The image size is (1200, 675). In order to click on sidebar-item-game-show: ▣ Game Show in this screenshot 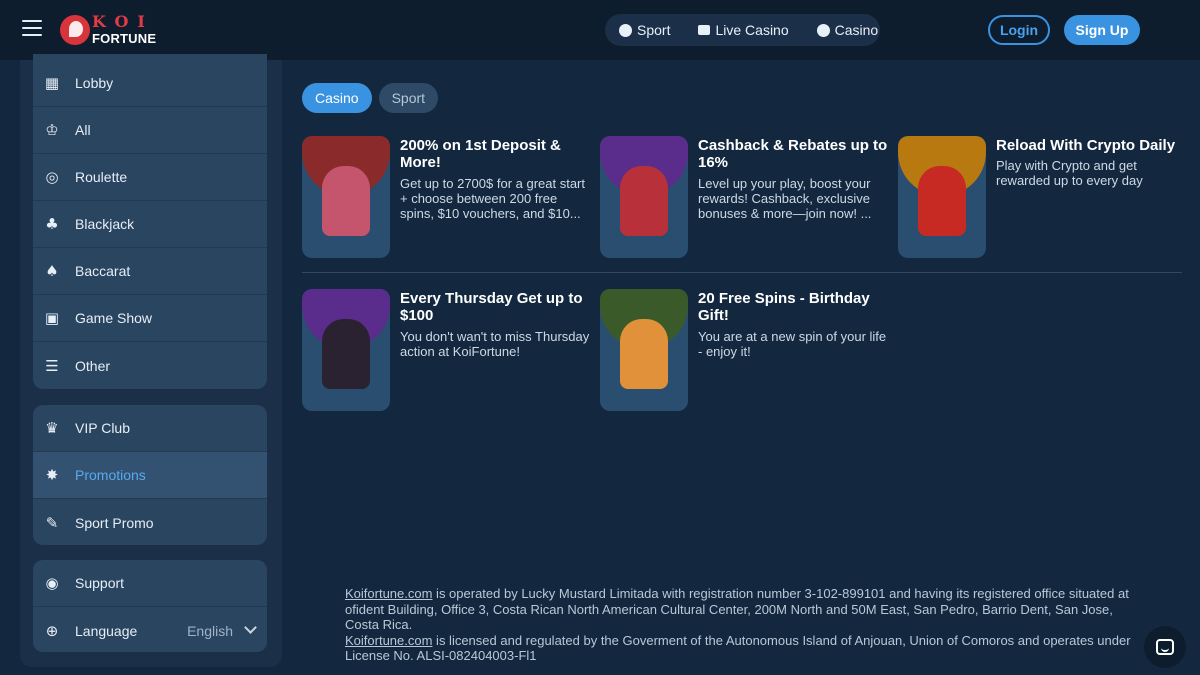, I will do `click(150, 318)`.